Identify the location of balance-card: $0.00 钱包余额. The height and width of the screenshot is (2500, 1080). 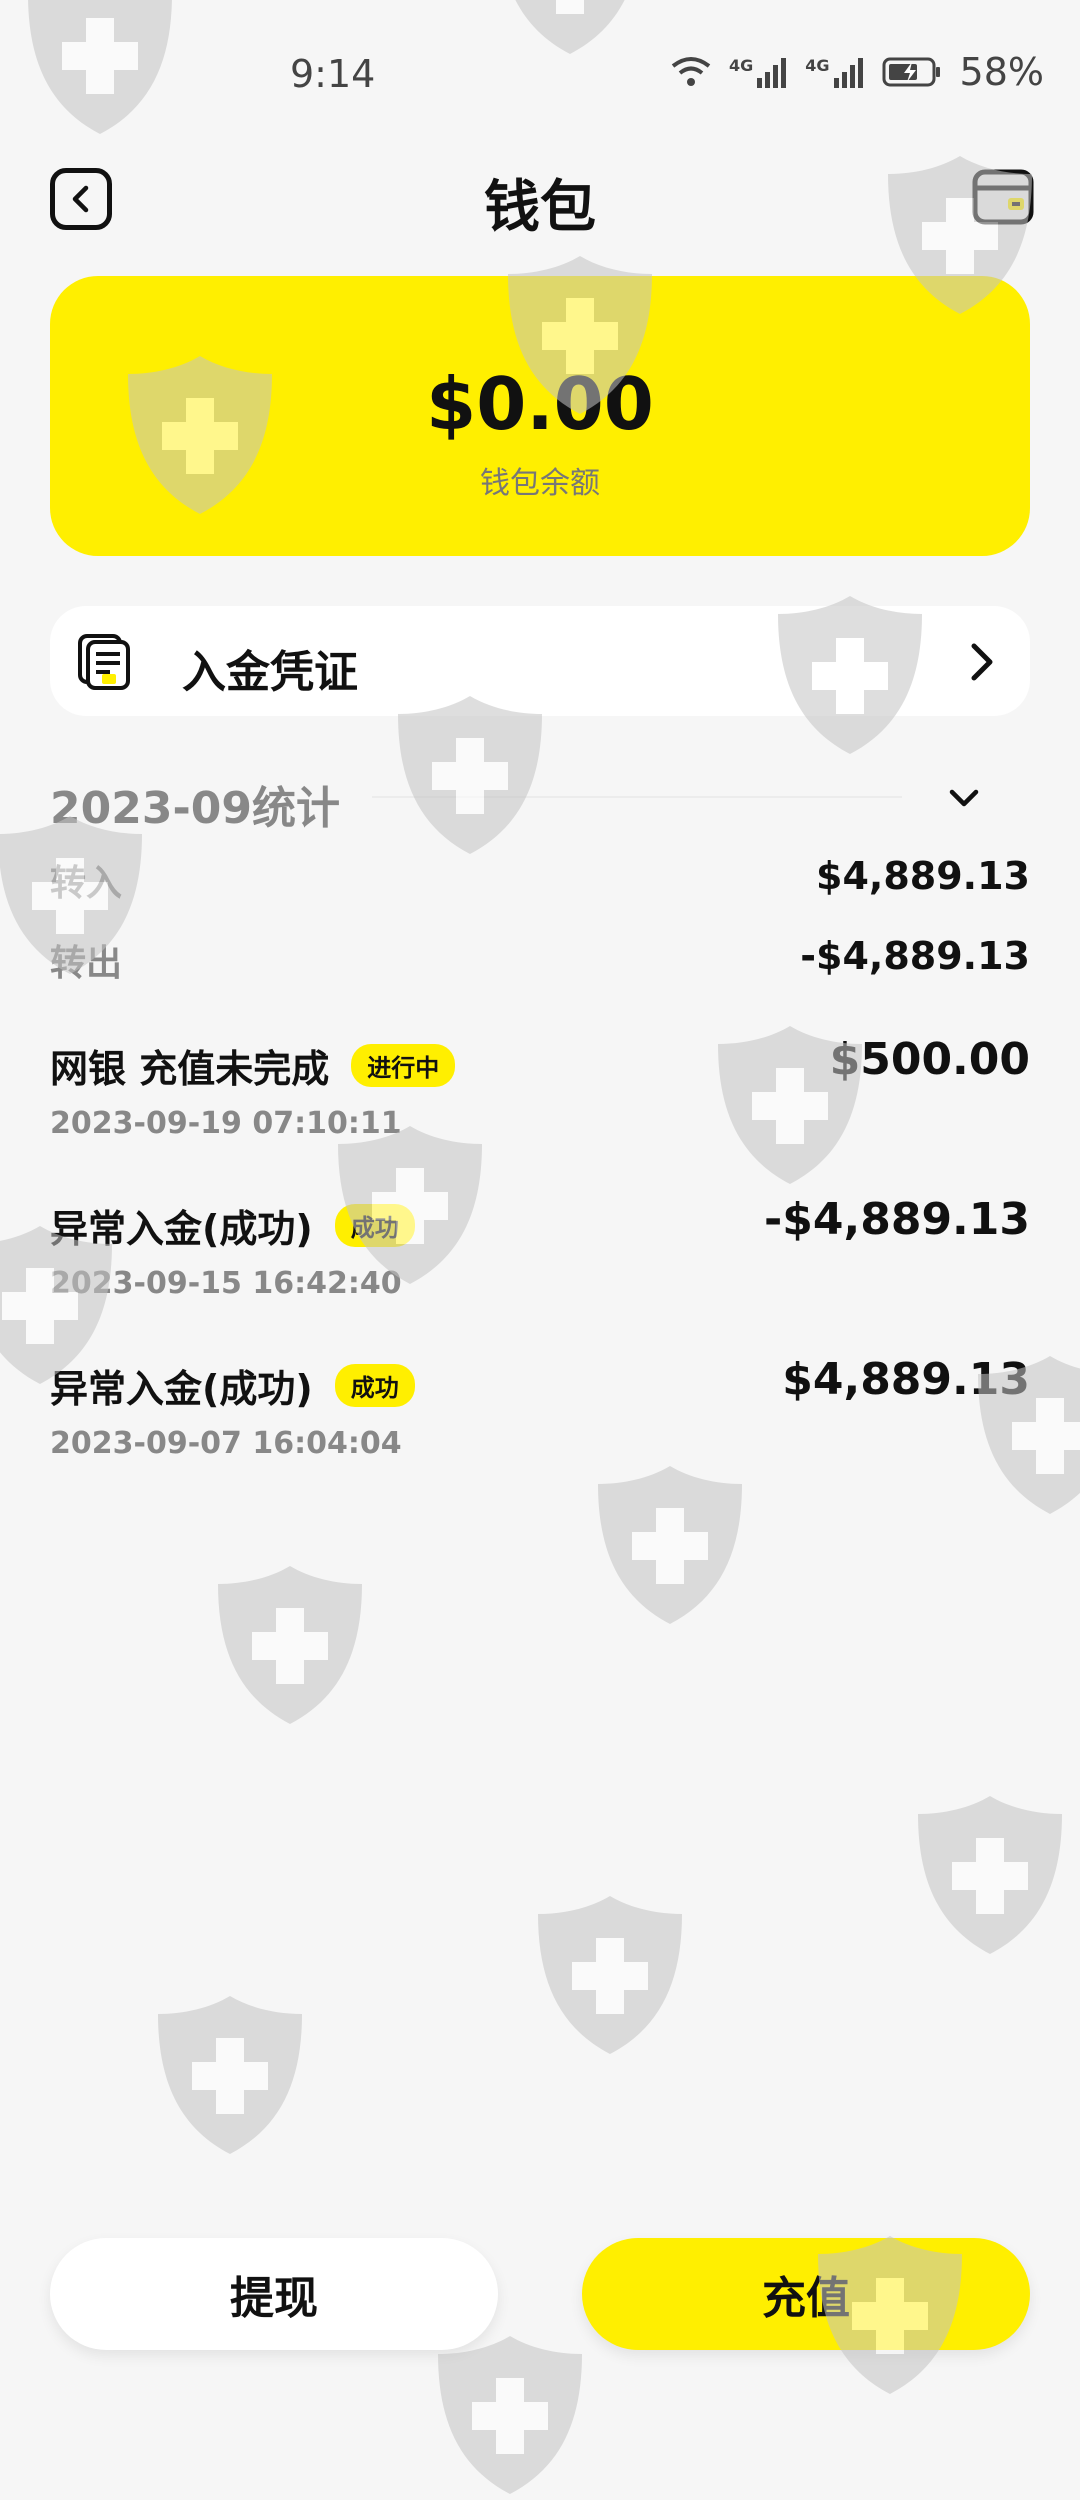
(540, 416).